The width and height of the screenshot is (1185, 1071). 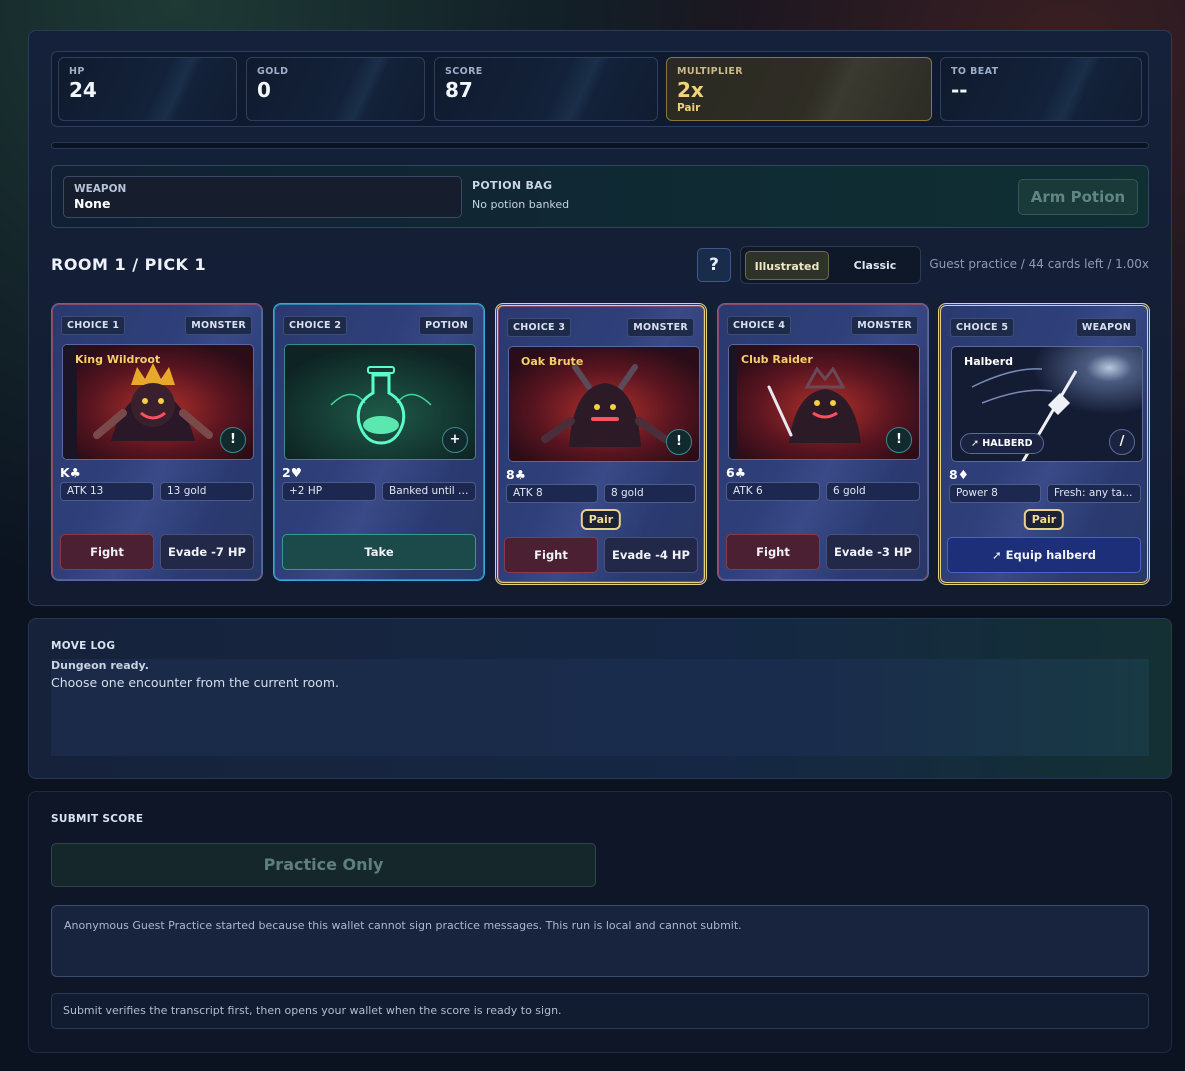 What do you see at coordinates (207, 491) in the screenshot?
I see `gold-chip: 13 gold` at bounding box center [207, 491].